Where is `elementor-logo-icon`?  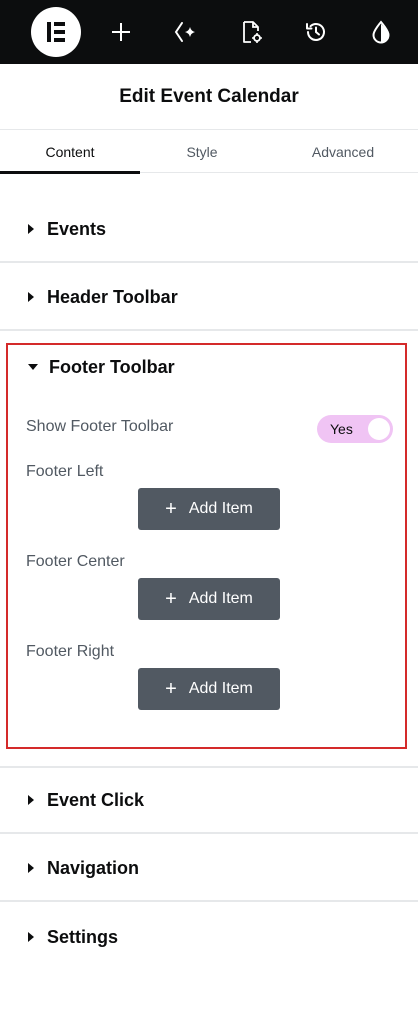 elementor-logo-icon is located at coordinates (56, 32).